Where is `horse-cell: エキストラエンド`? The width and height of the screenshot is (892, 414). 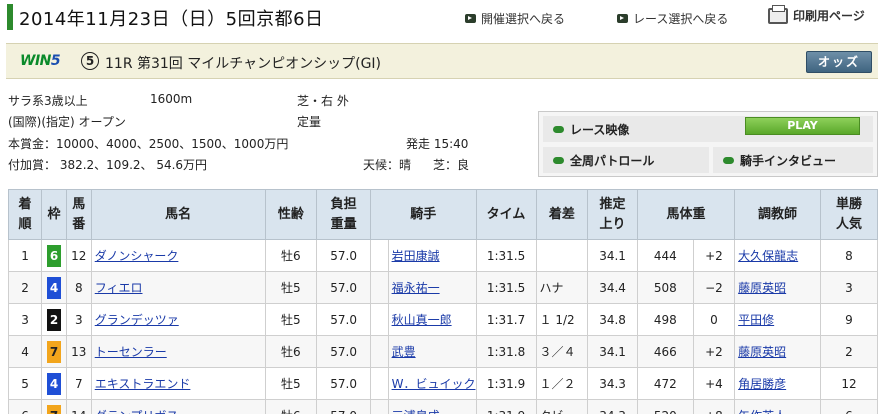
horse-cell: エキストラエンド is located at coordinates (178, 383).